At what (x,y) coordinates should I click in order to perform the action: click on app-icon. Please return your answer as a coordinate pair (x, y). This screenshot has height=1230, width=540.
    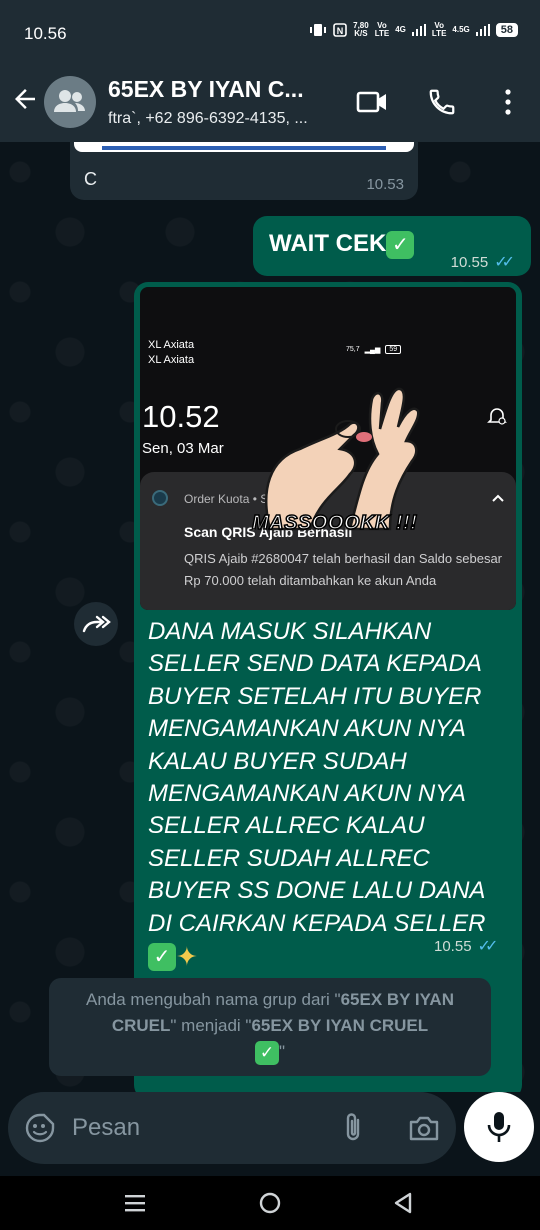
    Looking at the image, I should click on (160, 498).